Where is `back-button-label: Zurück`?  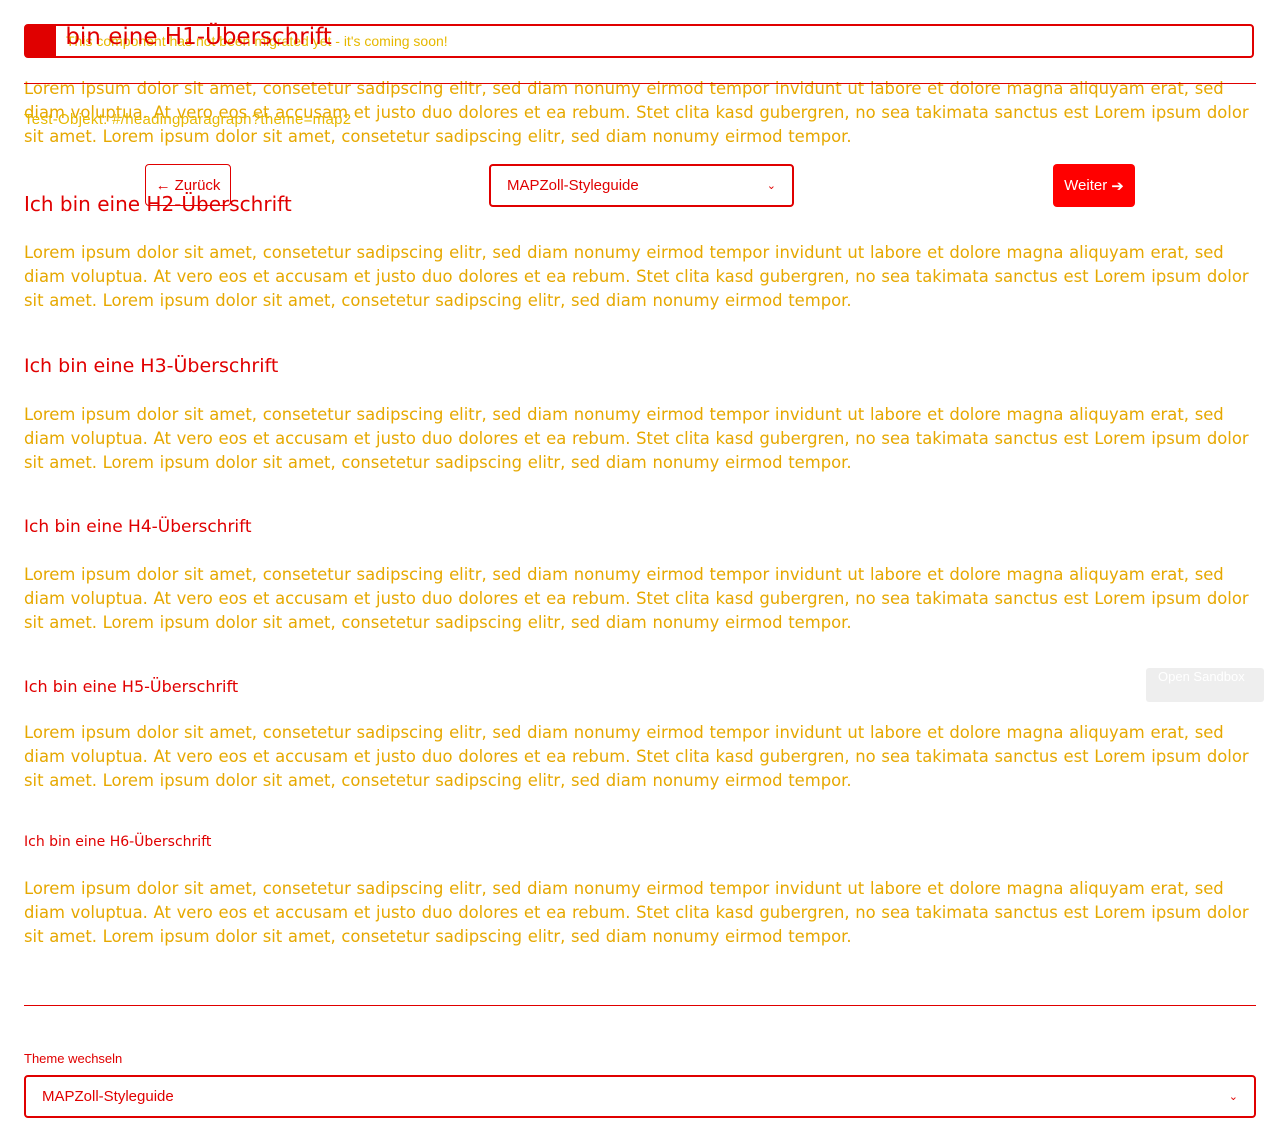 back-button-label: Zurück is located at coordinates (197, 185).